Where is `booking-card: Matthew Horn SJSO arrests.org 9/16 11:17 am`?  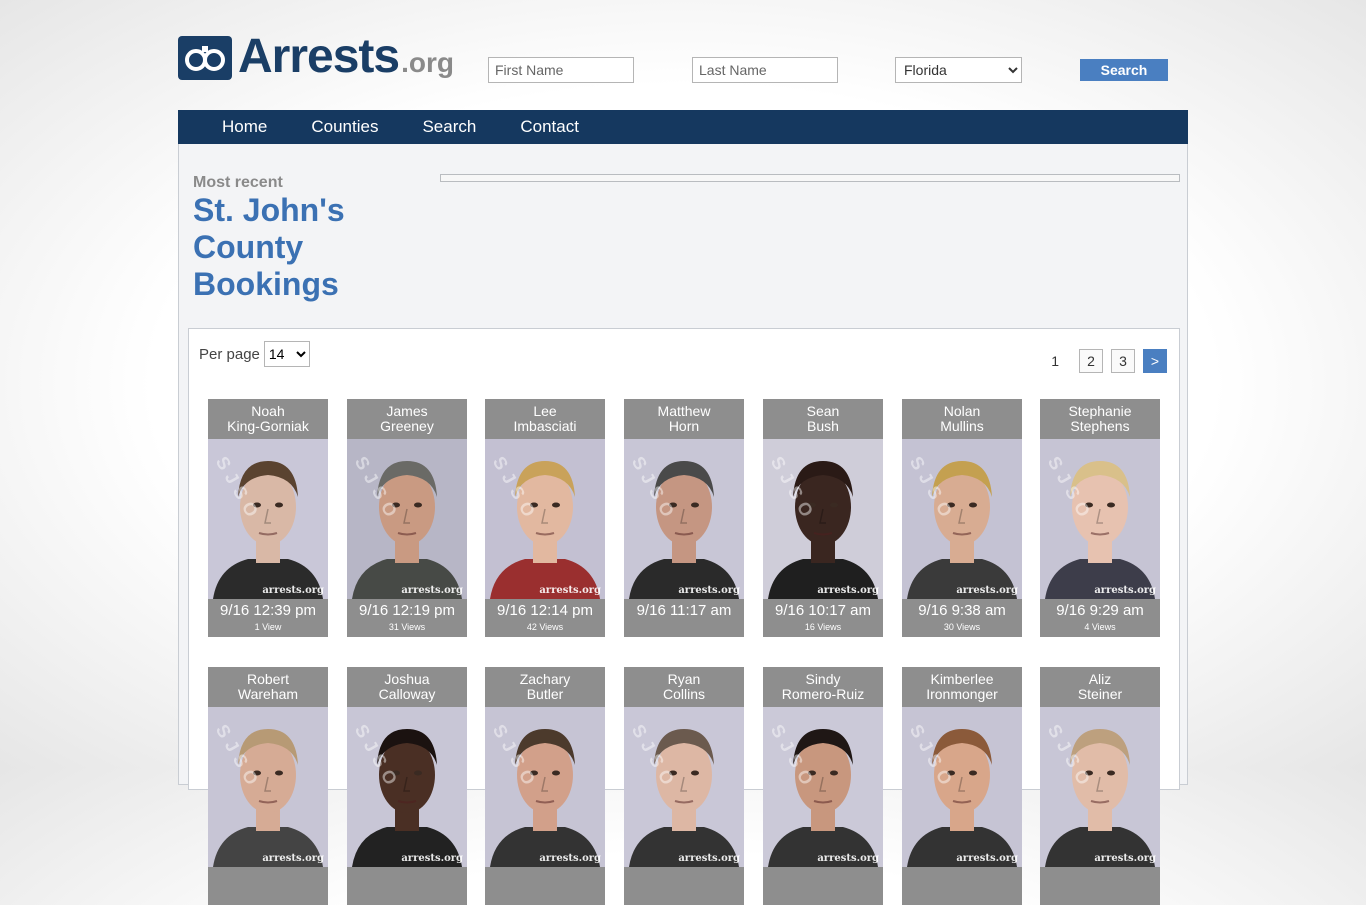 booking-card: Matthew Horn SJSO arrests.org 9/16 11:17 am is located at coordinates (684, 518).